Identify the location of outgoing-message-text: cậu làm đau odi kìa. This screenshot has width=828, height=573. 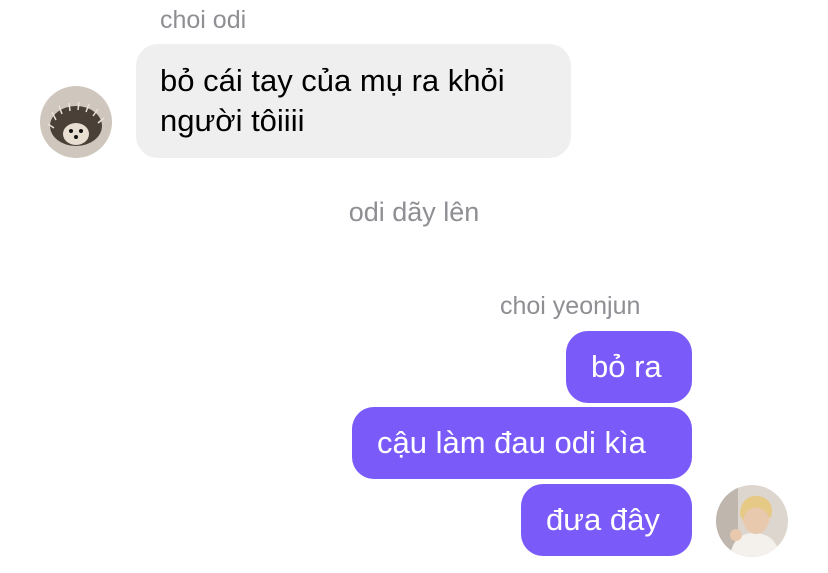
(511, 442).